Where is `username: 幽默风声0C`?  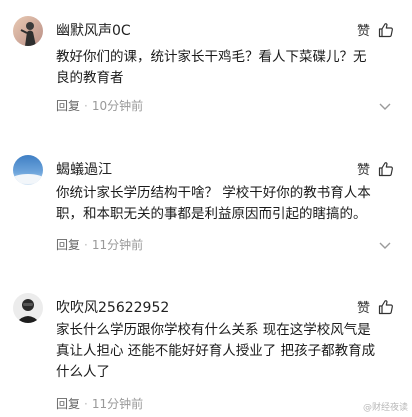 username: 幽默风声0C is located at coordinates (93, 30).